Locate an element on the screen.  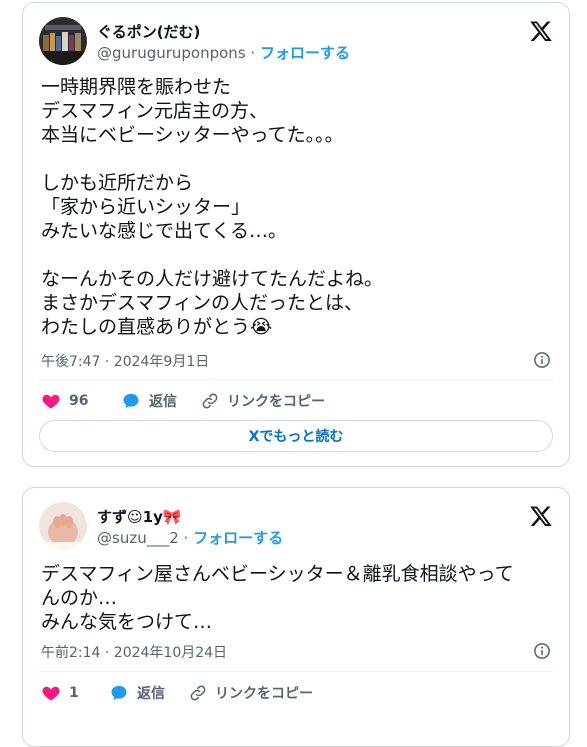
handle-line: @guruguruponpons · フォローする is located at coordinates (223, 52).